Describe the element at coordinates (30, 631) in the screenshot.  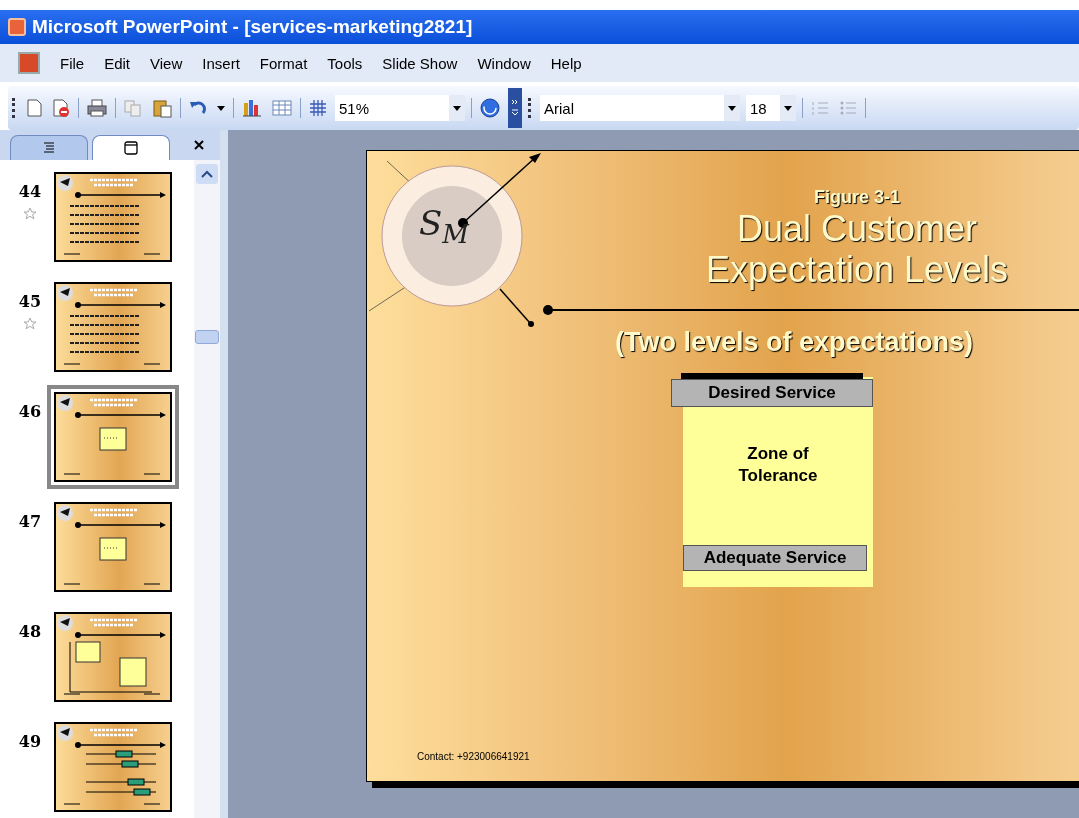
I see `slide-number: 48` at that location.